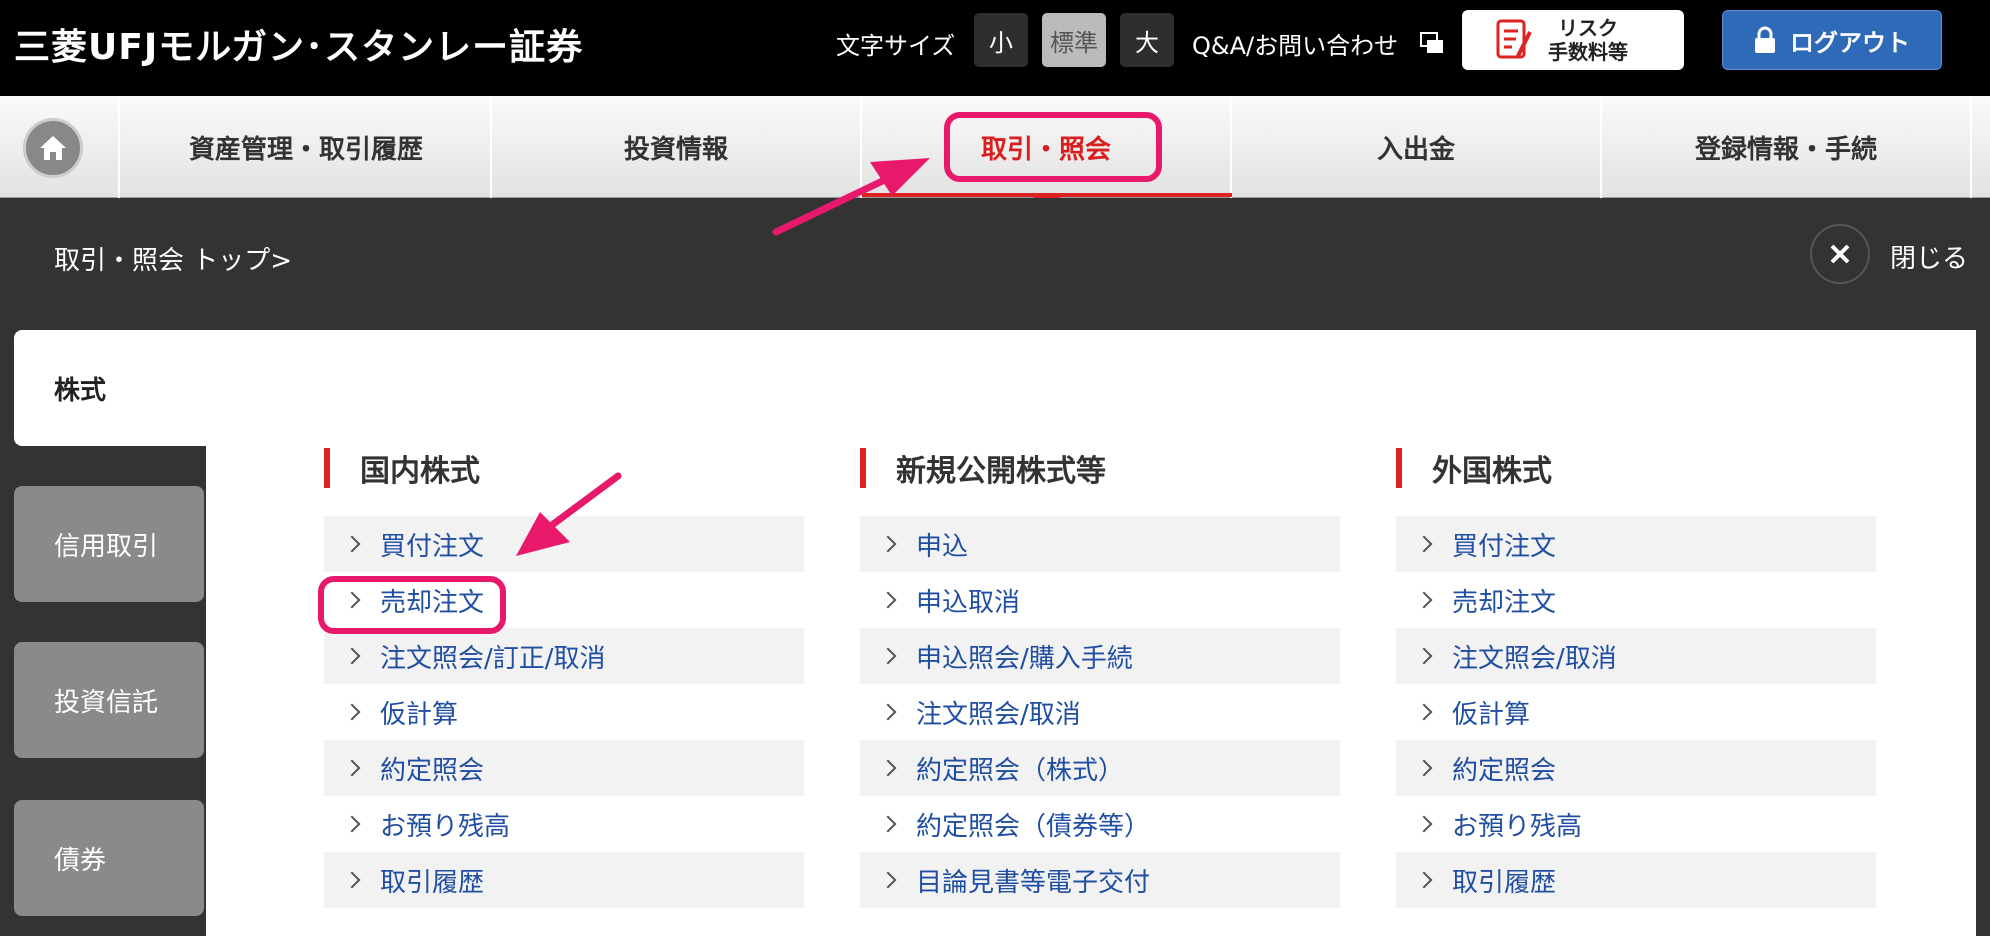 The height and width of the screenshot is (936, 1990). I want to click on menu-item-label: 申込, so click(942, 546).